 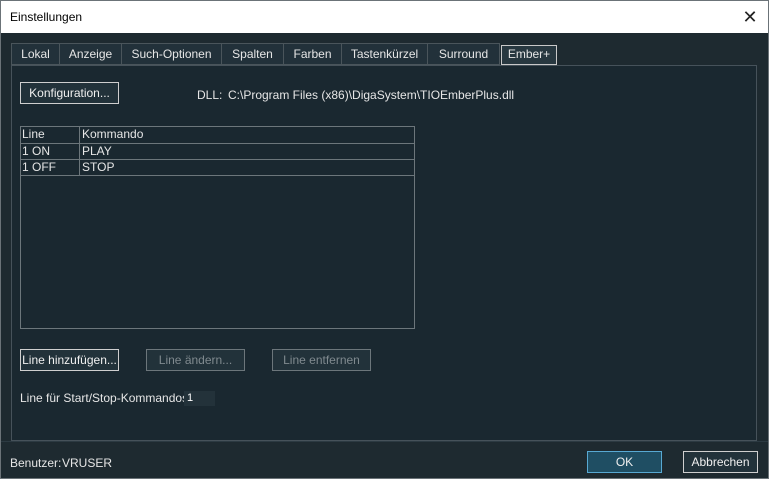 What do you see at coordinates (171, 54) in the screenshot?
I see `tab-such-optionen: Such-Optionen` at bounding box center [171, 54].